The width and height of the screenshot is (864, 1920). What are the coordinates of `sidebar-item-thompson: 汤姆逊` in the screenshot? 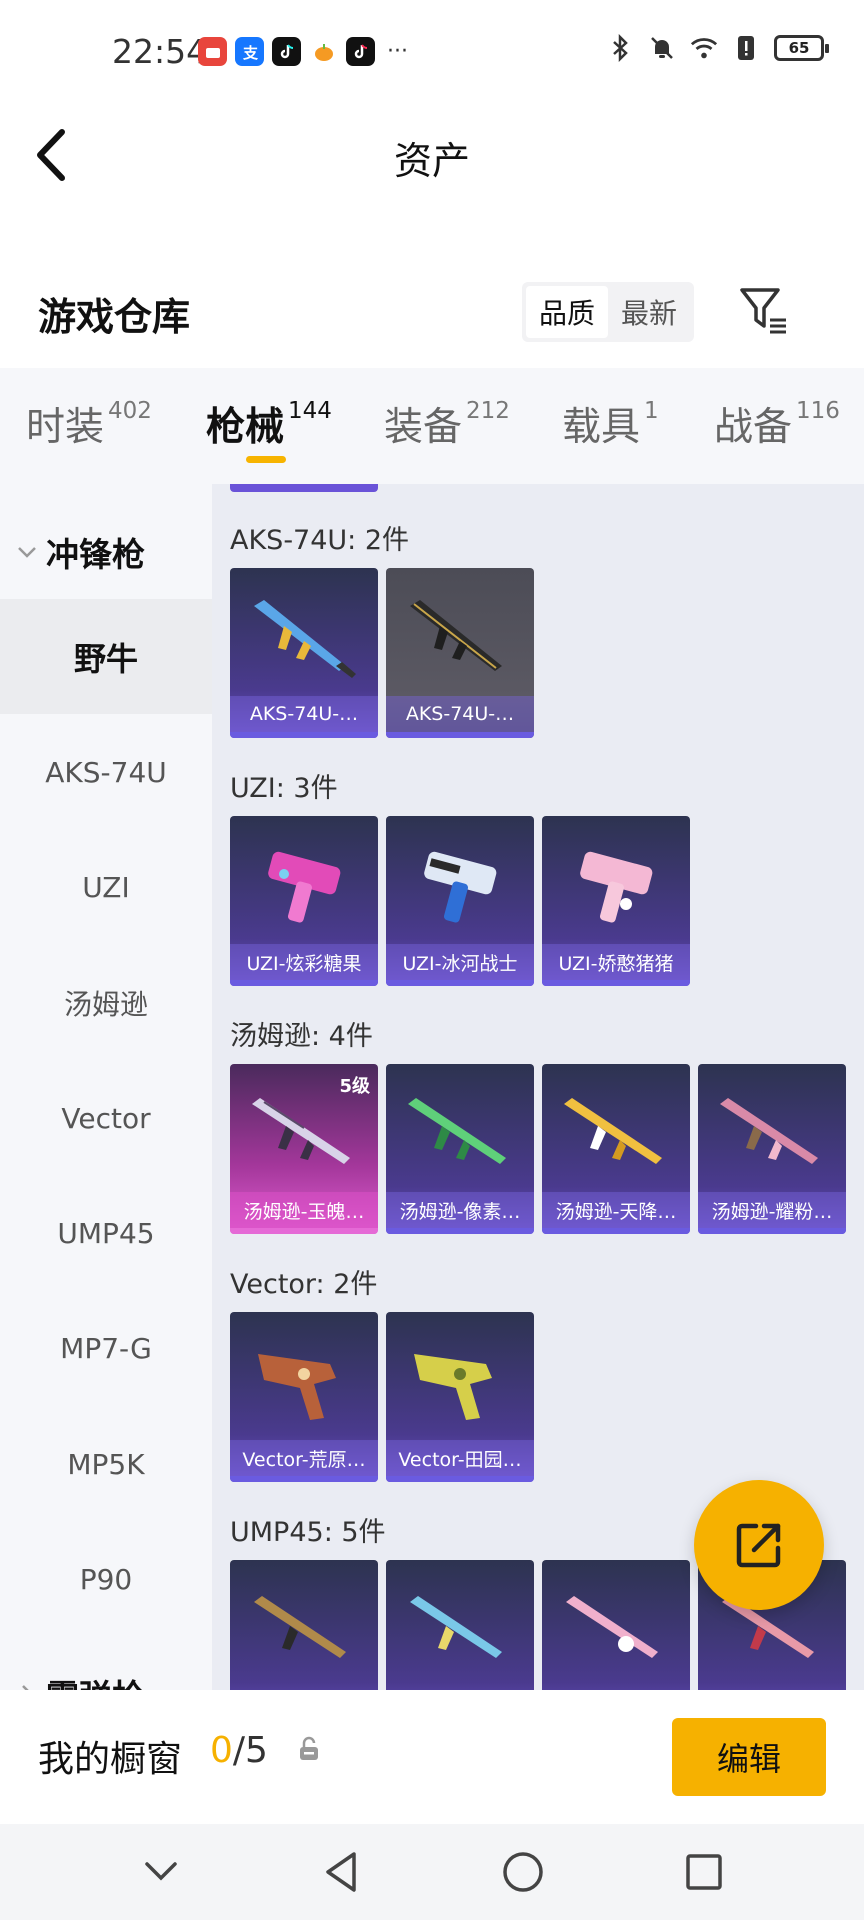 It's located at (106, 1002).